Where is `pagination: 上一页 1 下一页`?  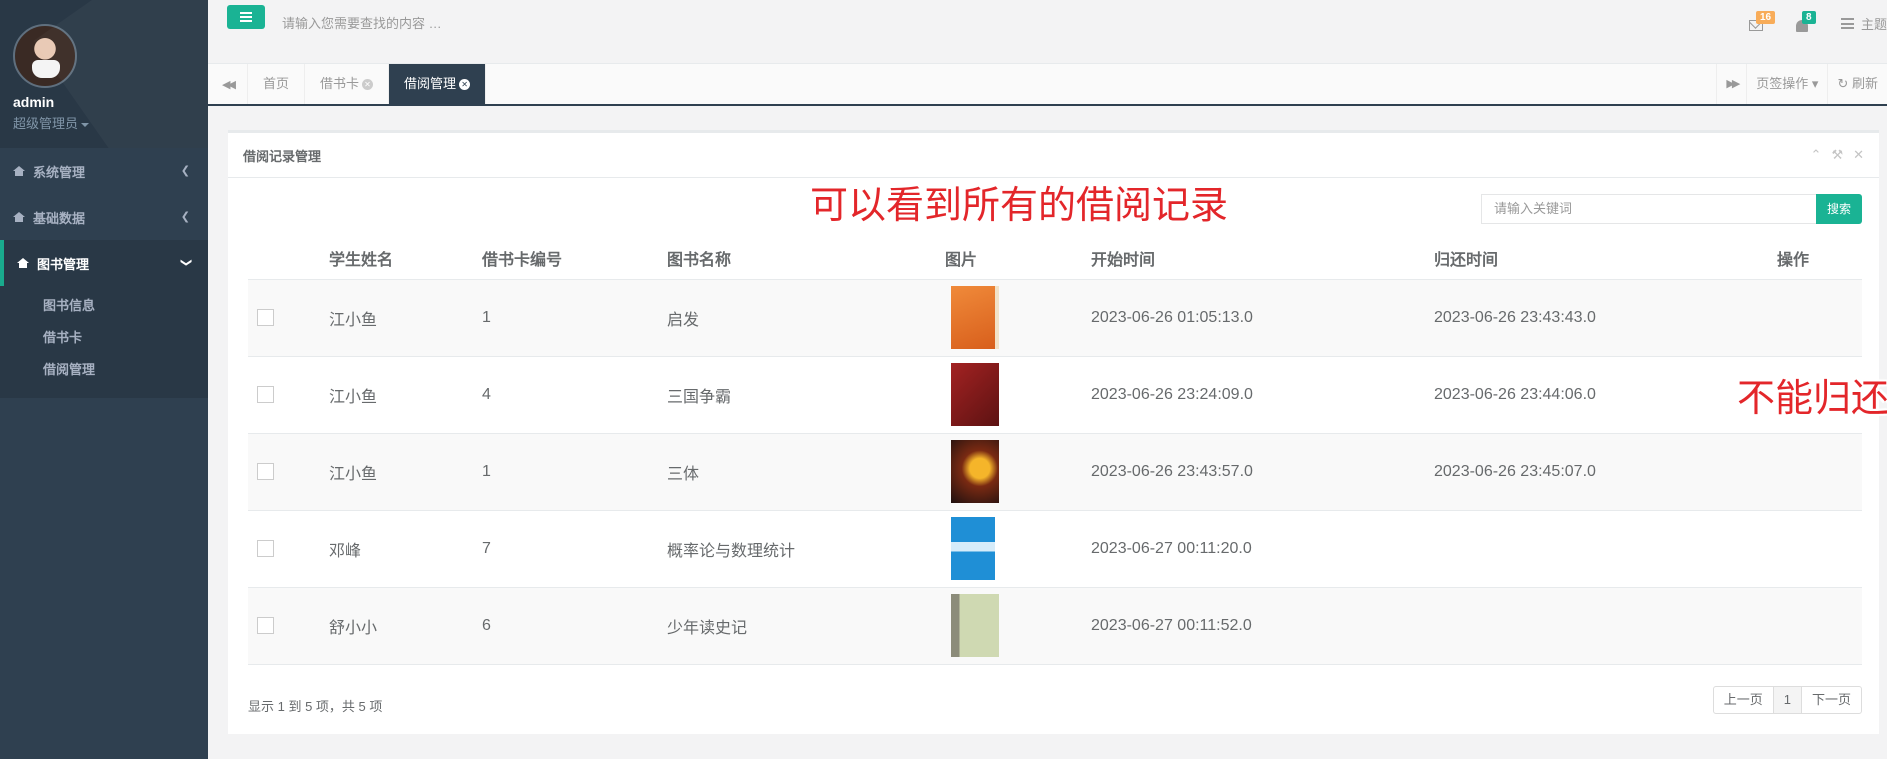
pagination: 上一页 1 下一页 is located at coordinates (1787, 700).